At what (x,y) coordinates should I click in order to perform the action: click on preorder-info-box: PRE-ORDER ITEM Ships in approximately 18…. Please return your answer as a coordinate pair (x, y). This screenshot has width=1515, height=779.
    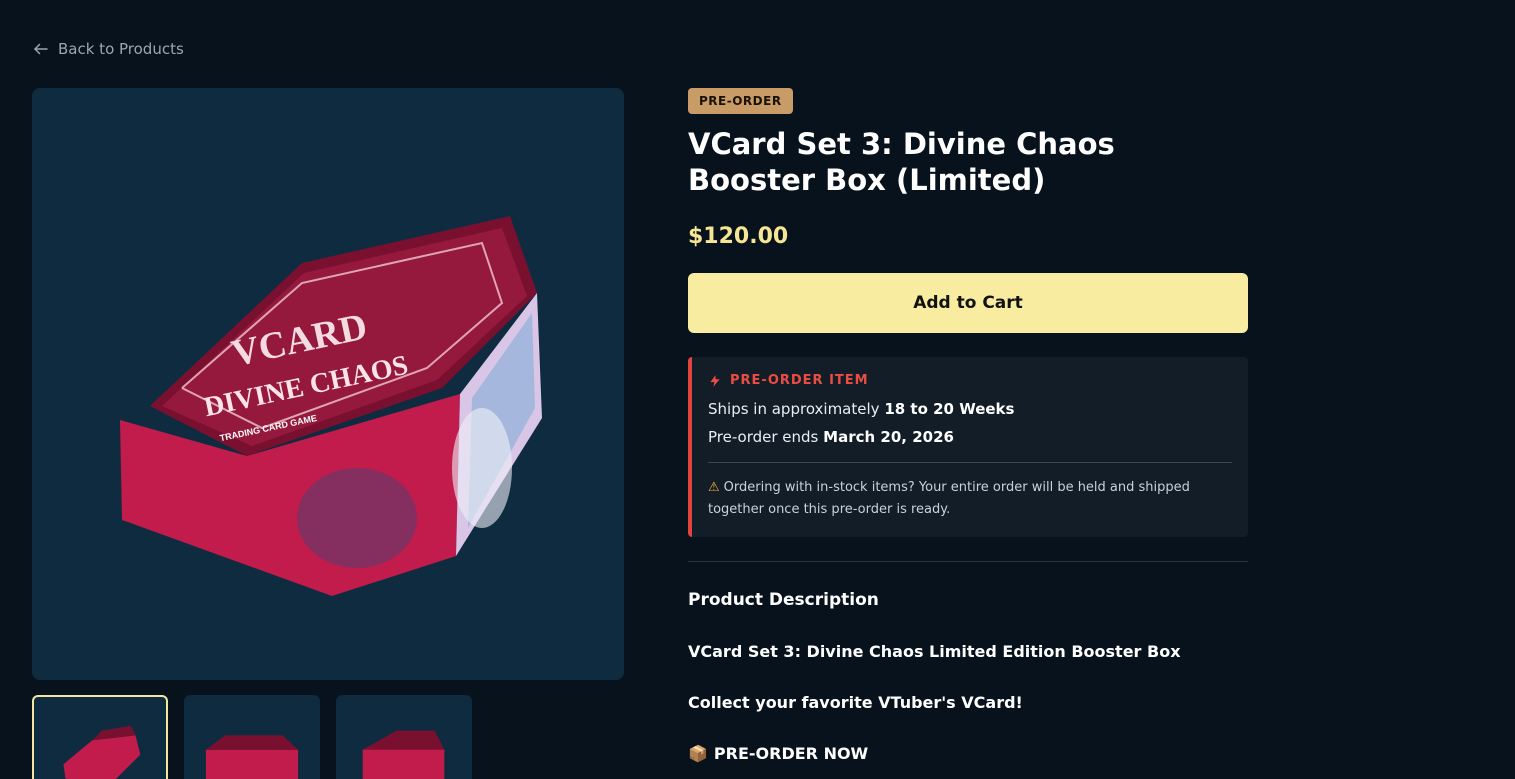
    Looking at the image, I should click on (968, 447).